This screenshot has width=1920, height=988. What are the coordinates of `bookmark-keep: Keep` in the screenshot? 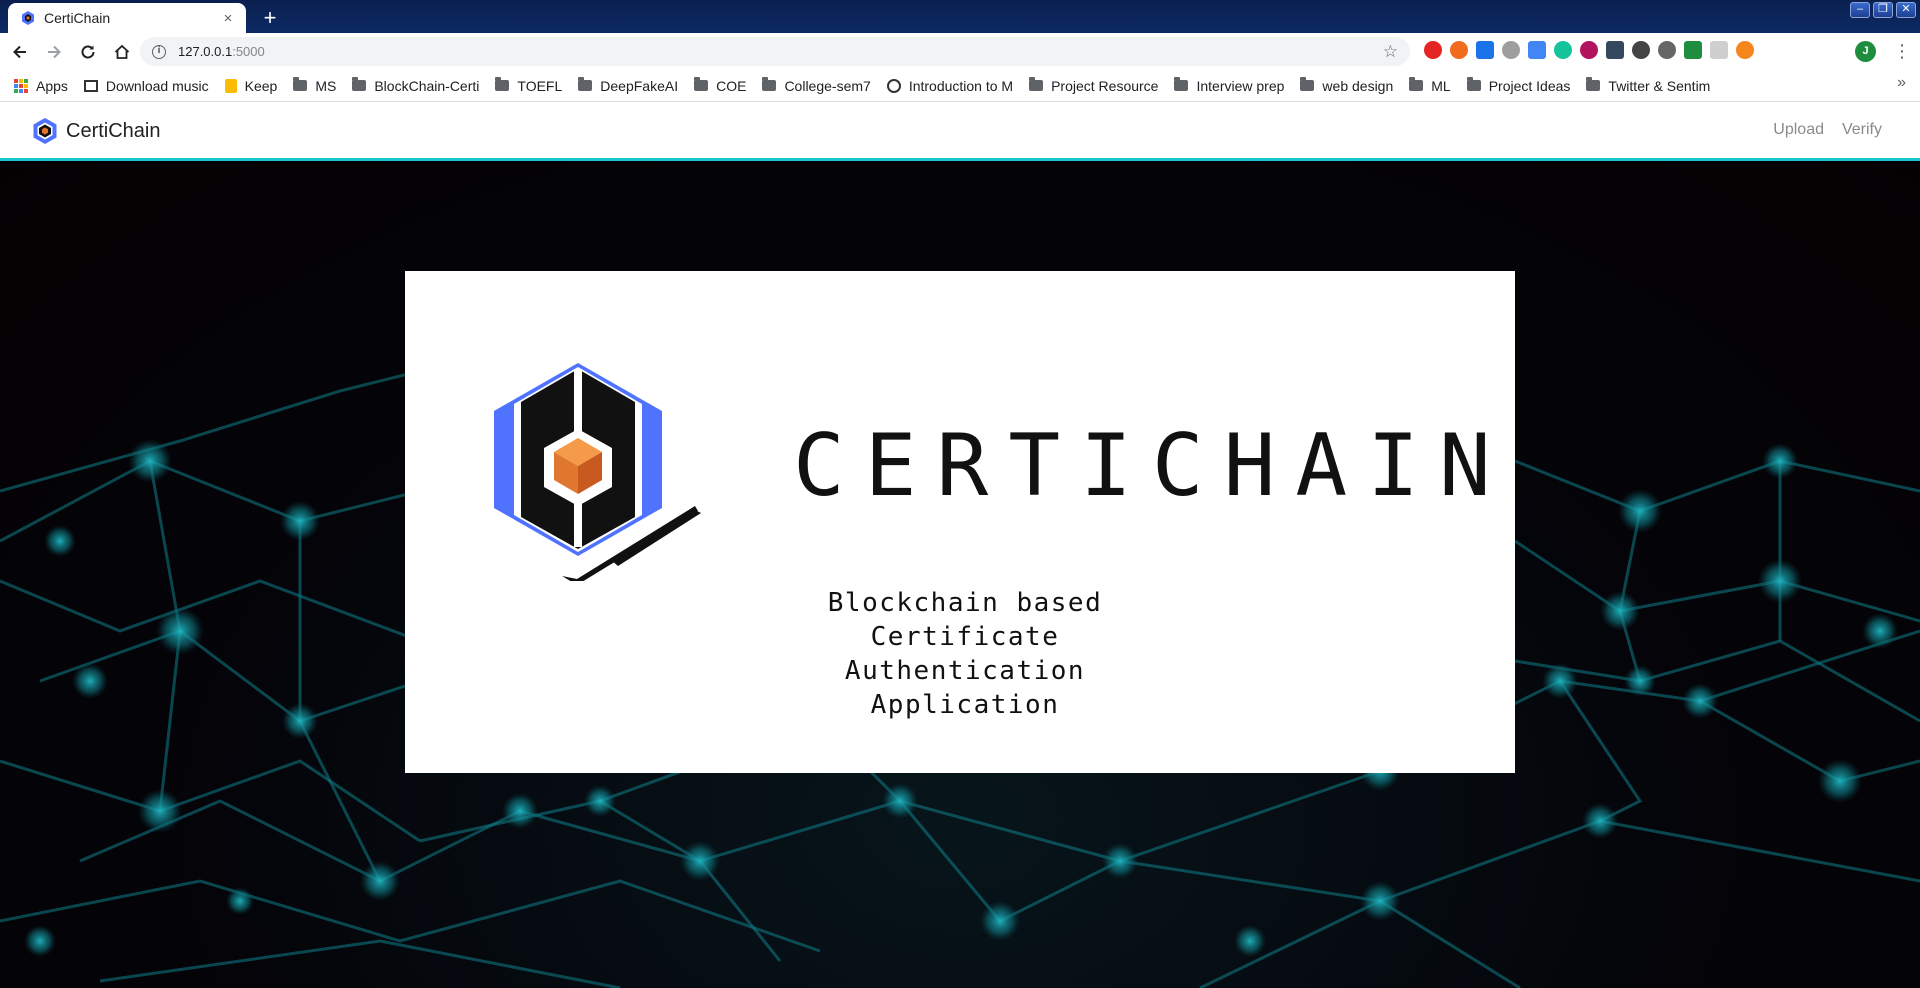 It's located at (251, 86).